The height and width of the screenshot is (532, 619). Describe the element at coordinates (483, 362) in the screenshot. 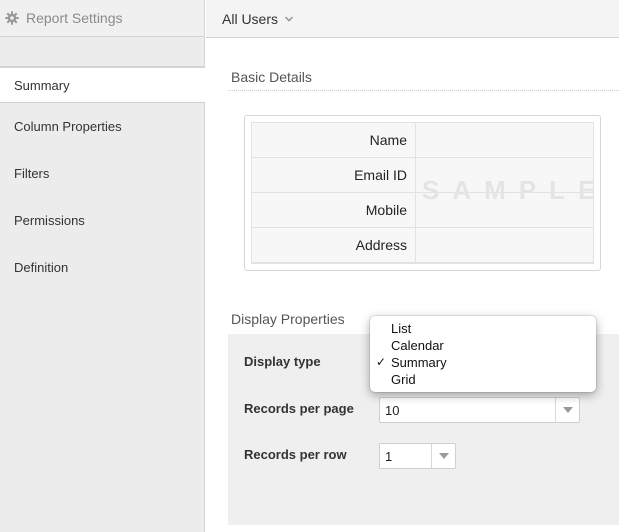

I see `display-type-option-summary: ✓ Summary` at that location.